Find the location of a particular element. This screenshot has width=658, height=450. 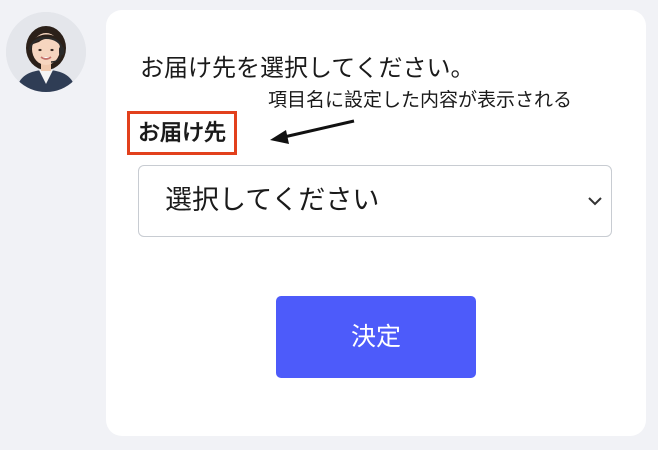

operator-avatar is located at coordinates (46, 52).